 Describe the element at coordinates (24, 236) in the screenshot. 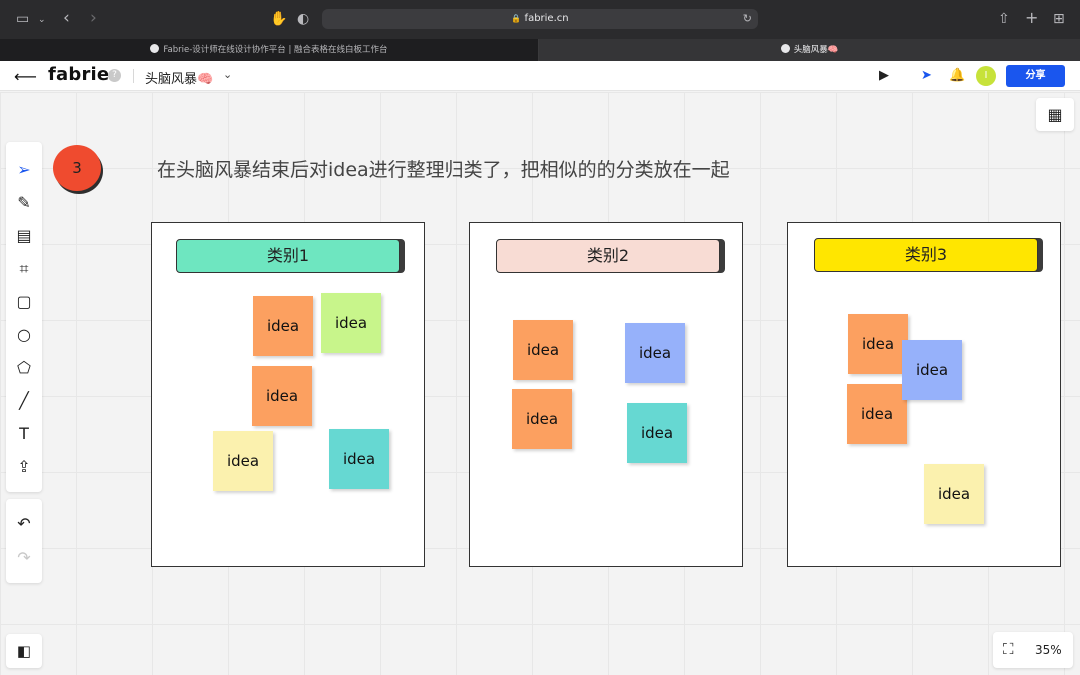

I see `frame-icon: ▤` at that location.